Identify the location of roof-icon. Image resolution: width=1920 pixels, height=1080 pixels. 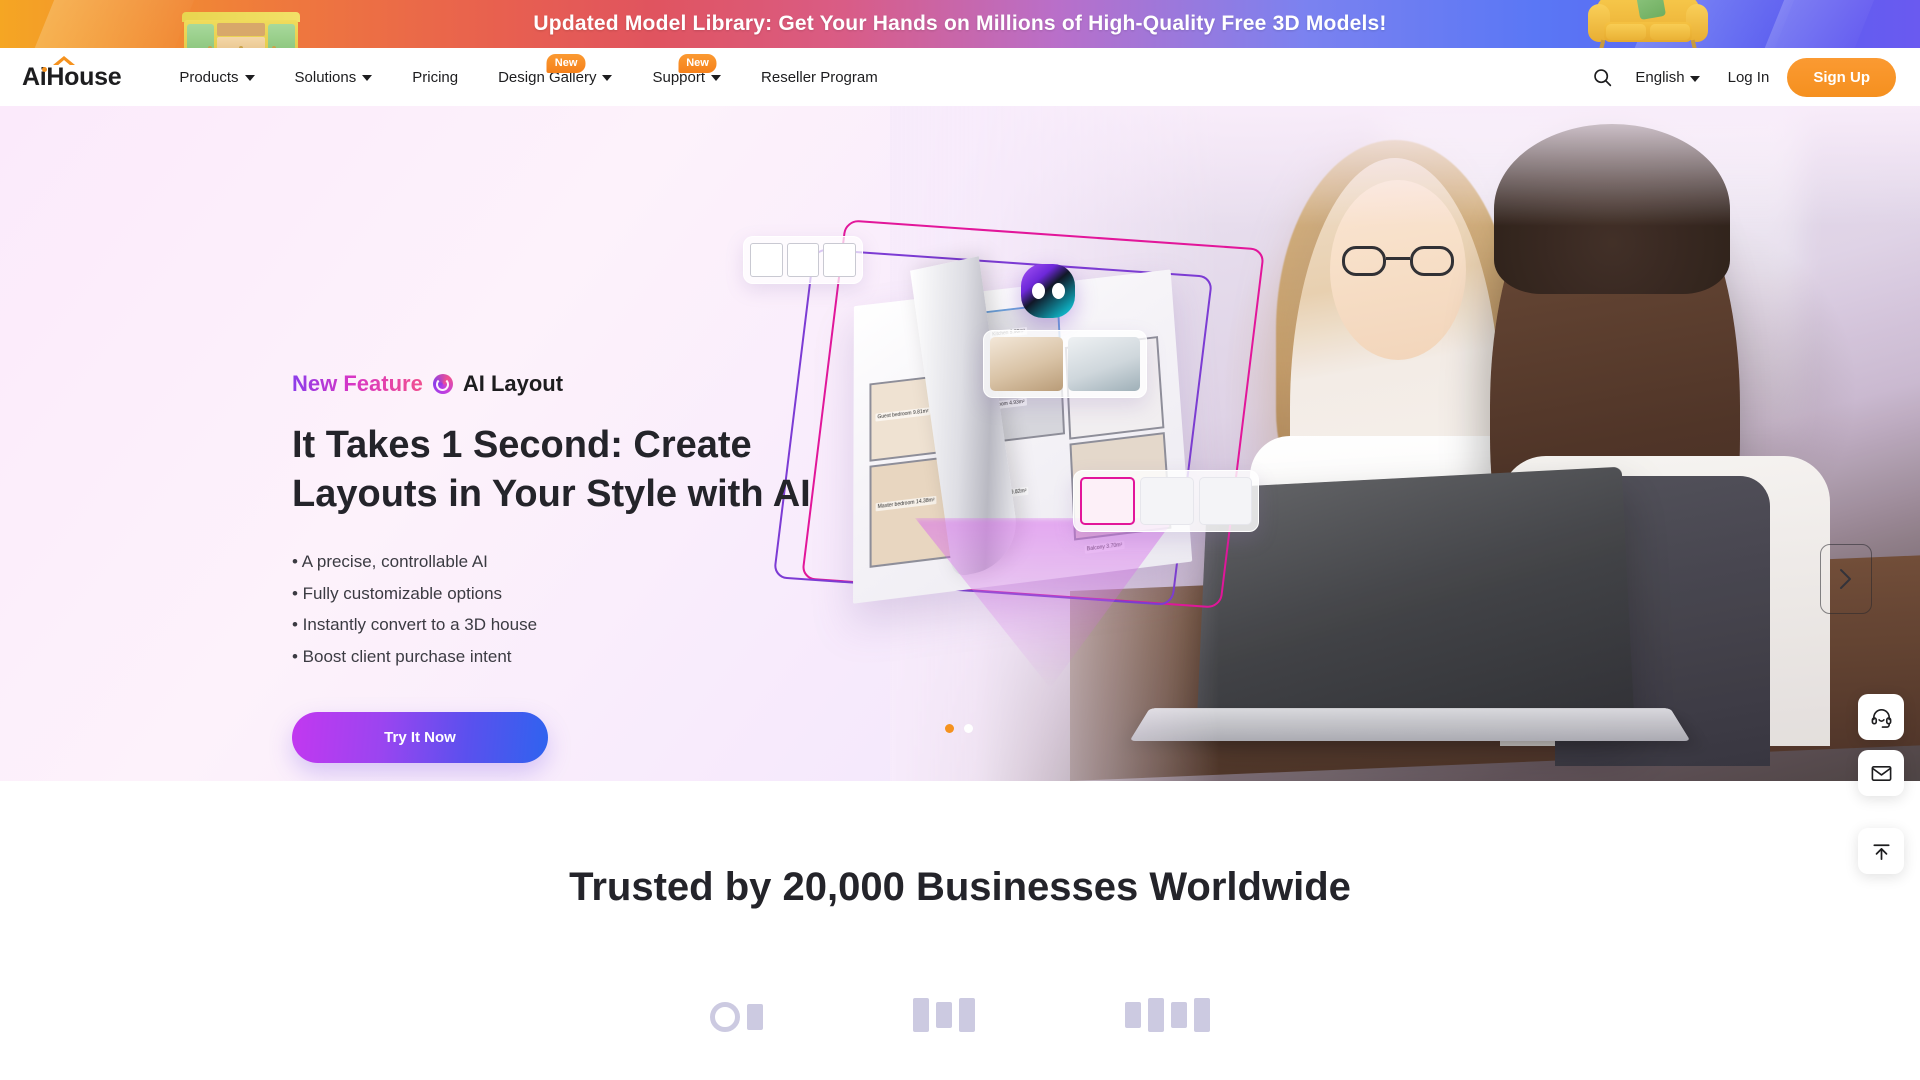
(64, 60).